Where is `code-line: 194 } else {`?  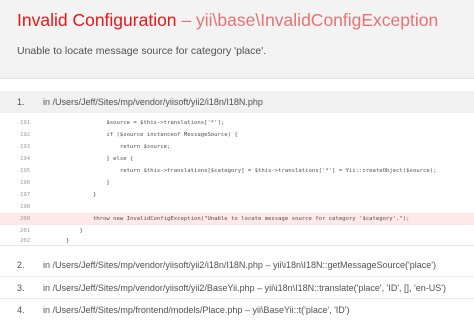
code-line: 194 } else { is located at coordinates (237, 159).